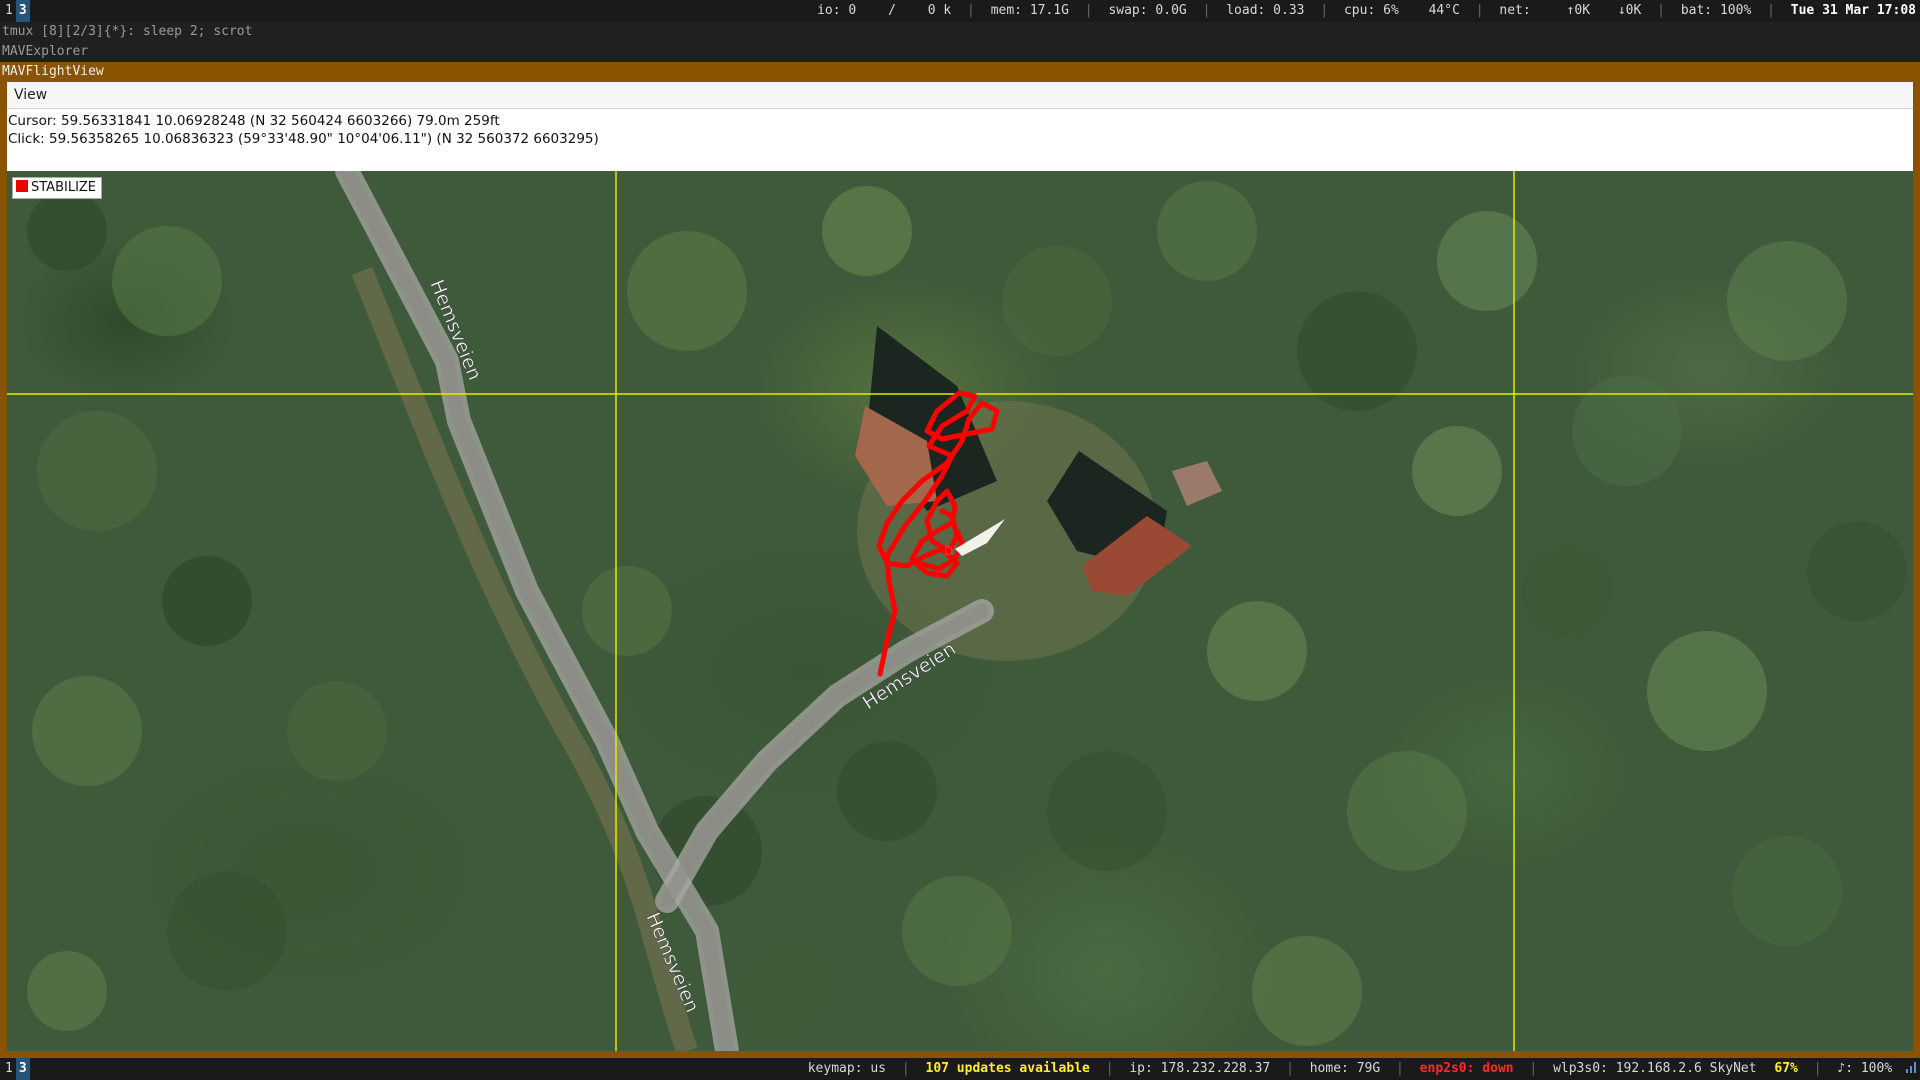 This screenshot has height=1080, width=1920. Describe the element at coordinates (1655, 1068) in the screenshot. I see `wifi-status: wlp3s0: 192.168.2.6 SkyNet` at that location.